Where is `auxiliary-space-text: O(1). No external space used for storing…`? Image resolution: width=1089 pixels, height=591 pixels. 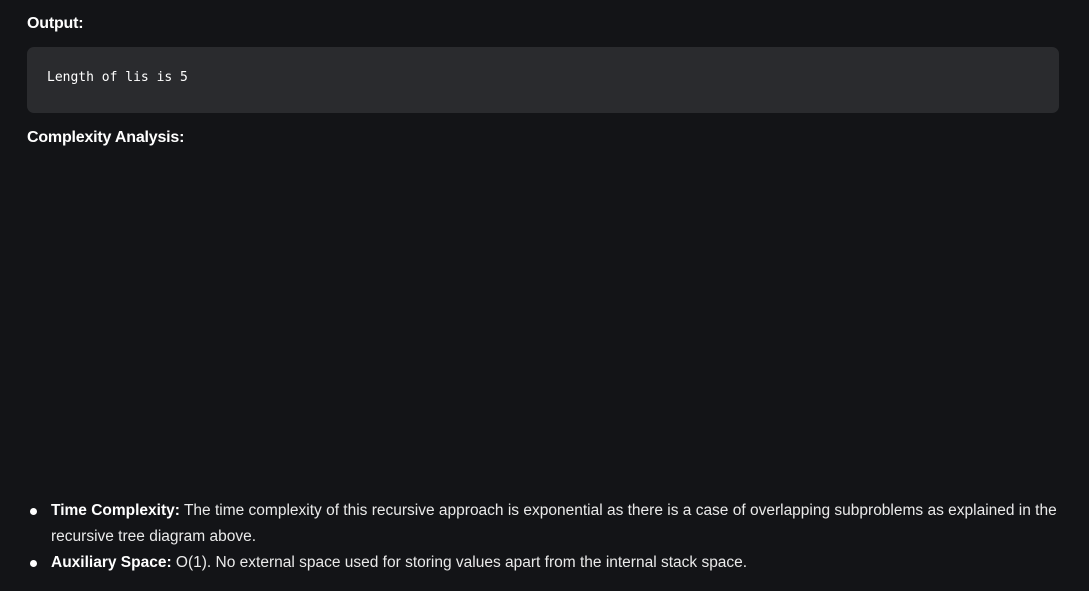
auxiliary-space-text: O(1). No external space used for storing… is located at coordinates (459, 562).